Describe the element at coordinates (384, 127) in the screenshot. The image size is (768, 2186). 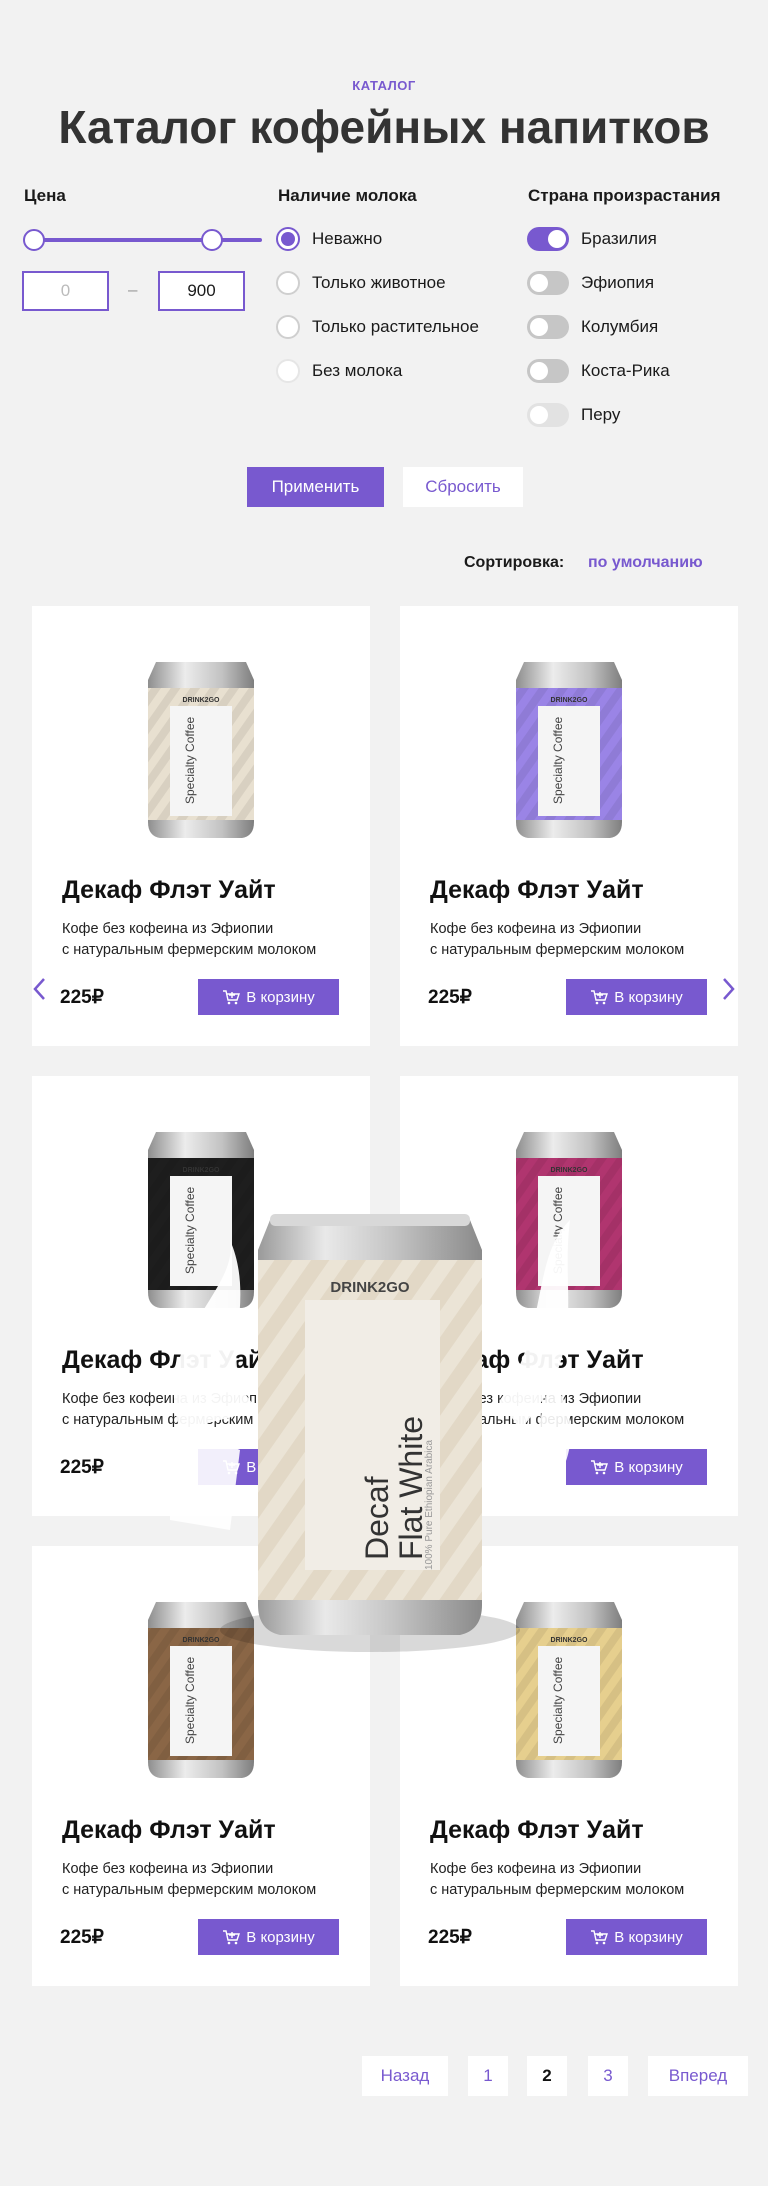
I see `page-title: Каталог кофейных напитков` at that location.